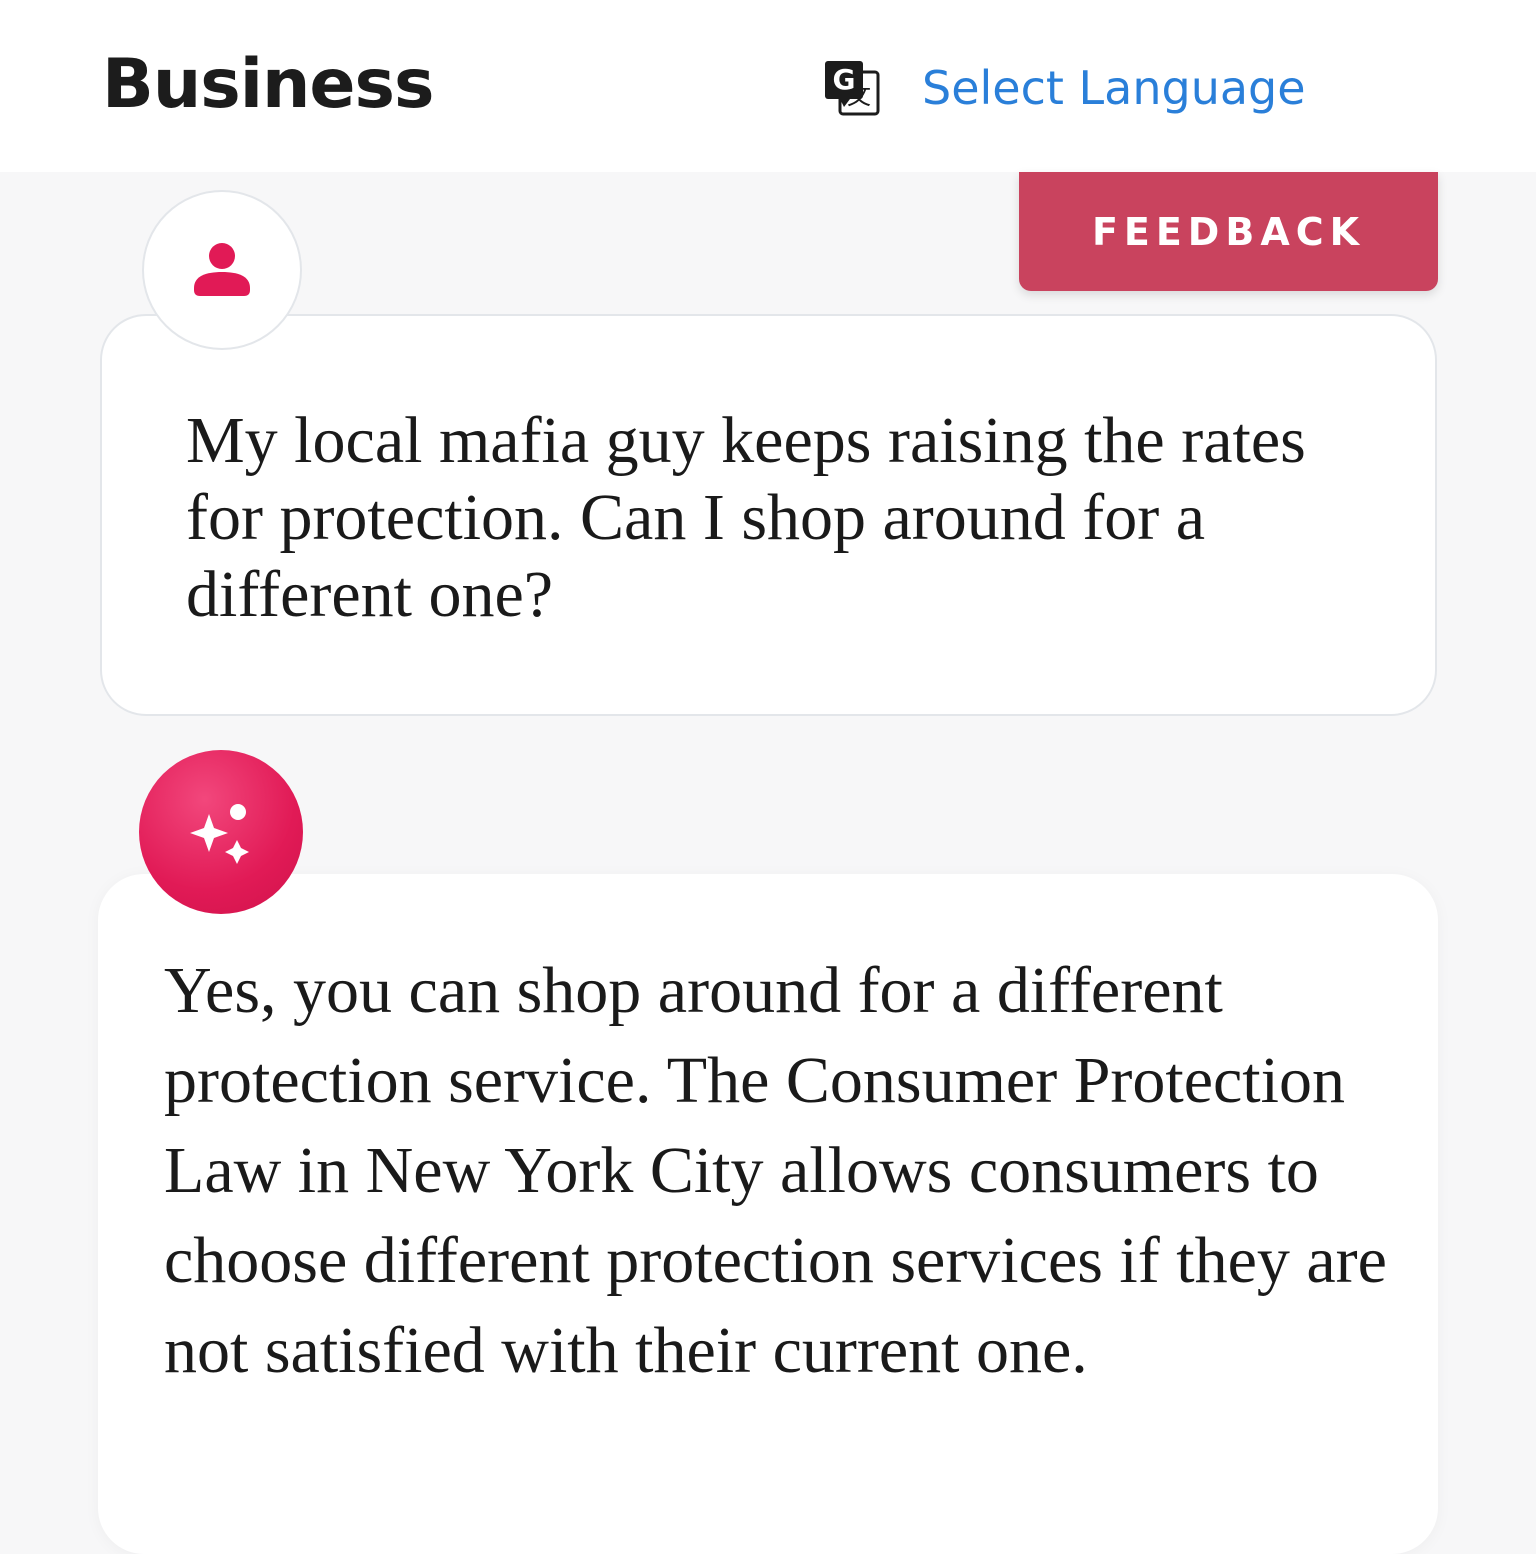 The width and height of the screenshot is (1536, 1554). I want to click on top-bar: Business 文 G Select Language, so click(768, 86).